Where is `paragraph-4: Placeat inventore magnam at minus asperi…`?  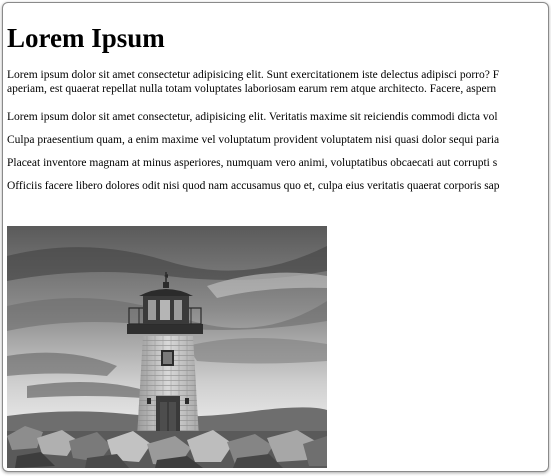
paragraph-4: Placeat inventore magnam at minus asperi… is located at coordinates (252, 163).